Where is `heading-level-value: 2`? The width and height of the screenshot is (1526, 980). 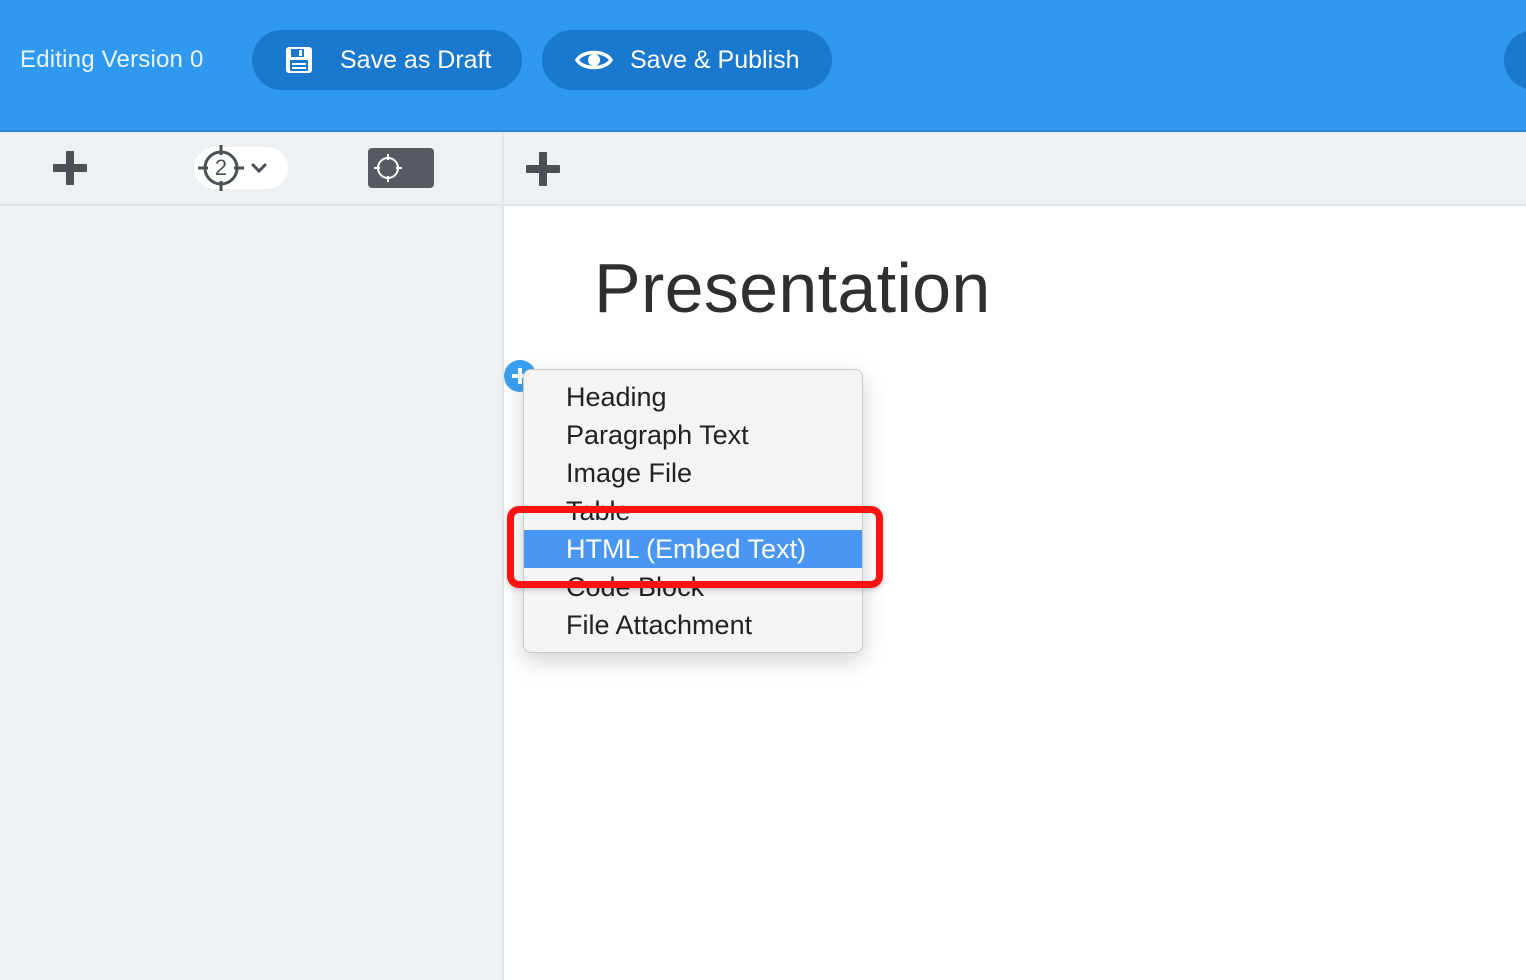 heading-level-value: 2 is located at coordinates (221, 167).